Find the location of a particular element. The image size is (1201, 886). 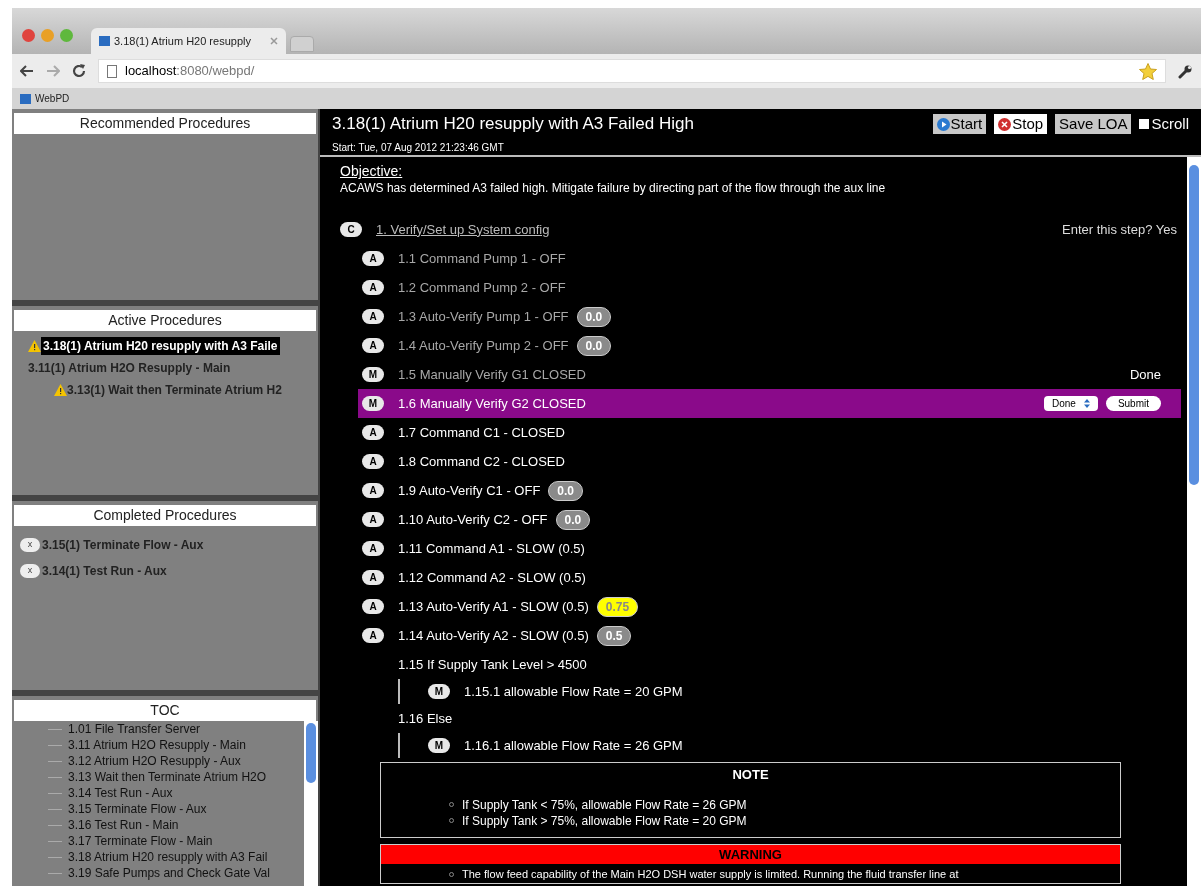

active-procedure: 3.13(1) Wait then Terminate Atrium H2 is located at coordinates (168, 390).